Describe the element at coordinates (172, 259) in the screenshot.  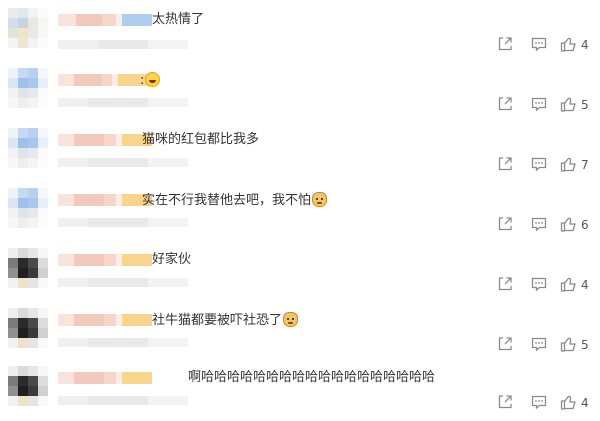
I see `comment-text: 好家伙` at that location.